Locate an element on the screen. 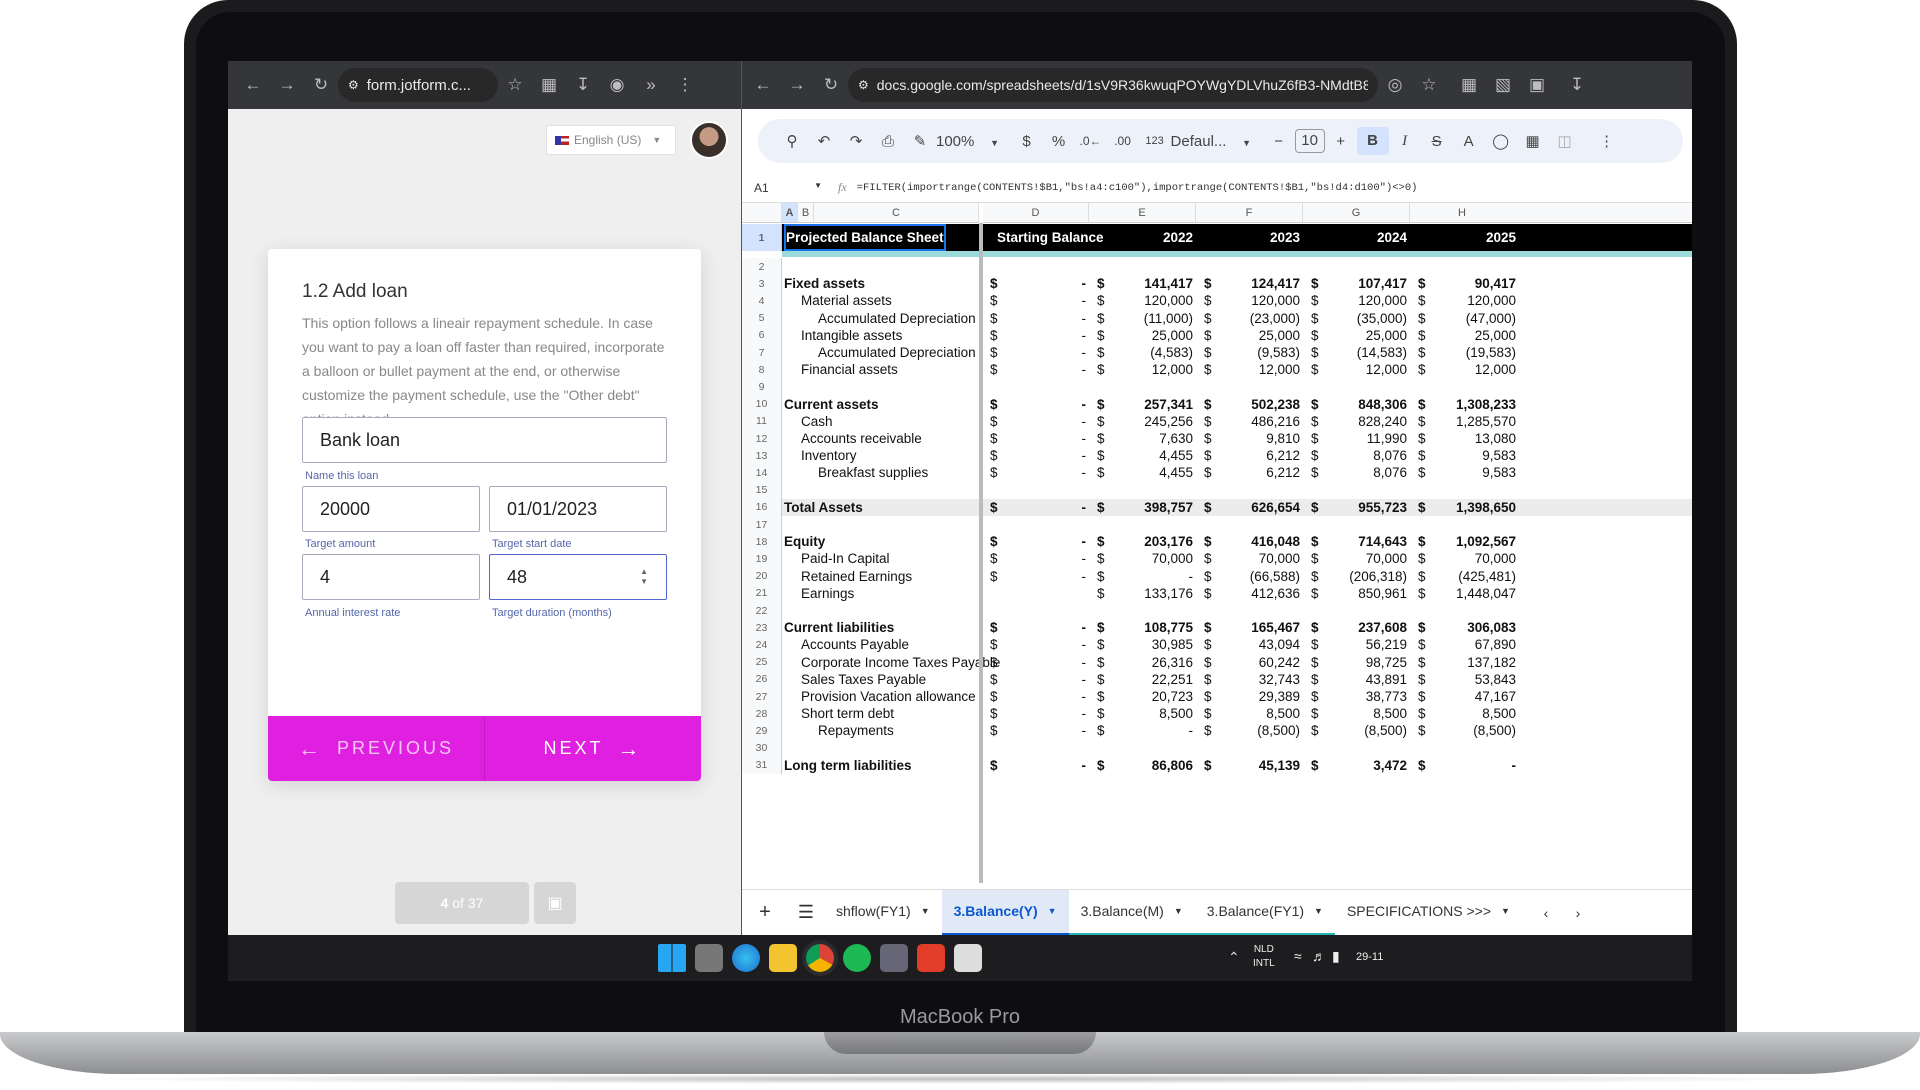 Image resolution: width=1920 pixels, height=1090 pixels. cell-h: 70,000 is located at coordinates (1463, 558).